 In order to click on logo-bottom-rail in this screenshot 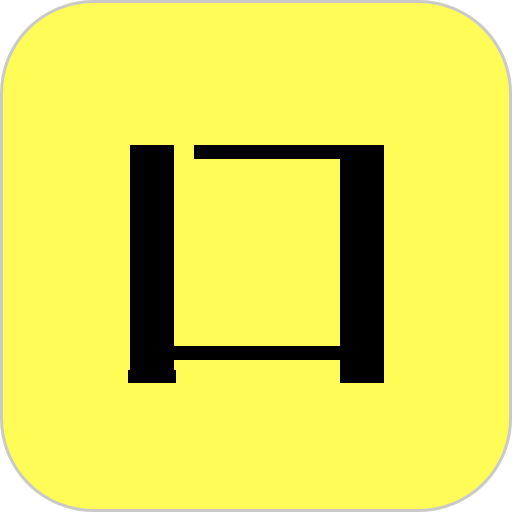, I will do `click(257, 353)`.